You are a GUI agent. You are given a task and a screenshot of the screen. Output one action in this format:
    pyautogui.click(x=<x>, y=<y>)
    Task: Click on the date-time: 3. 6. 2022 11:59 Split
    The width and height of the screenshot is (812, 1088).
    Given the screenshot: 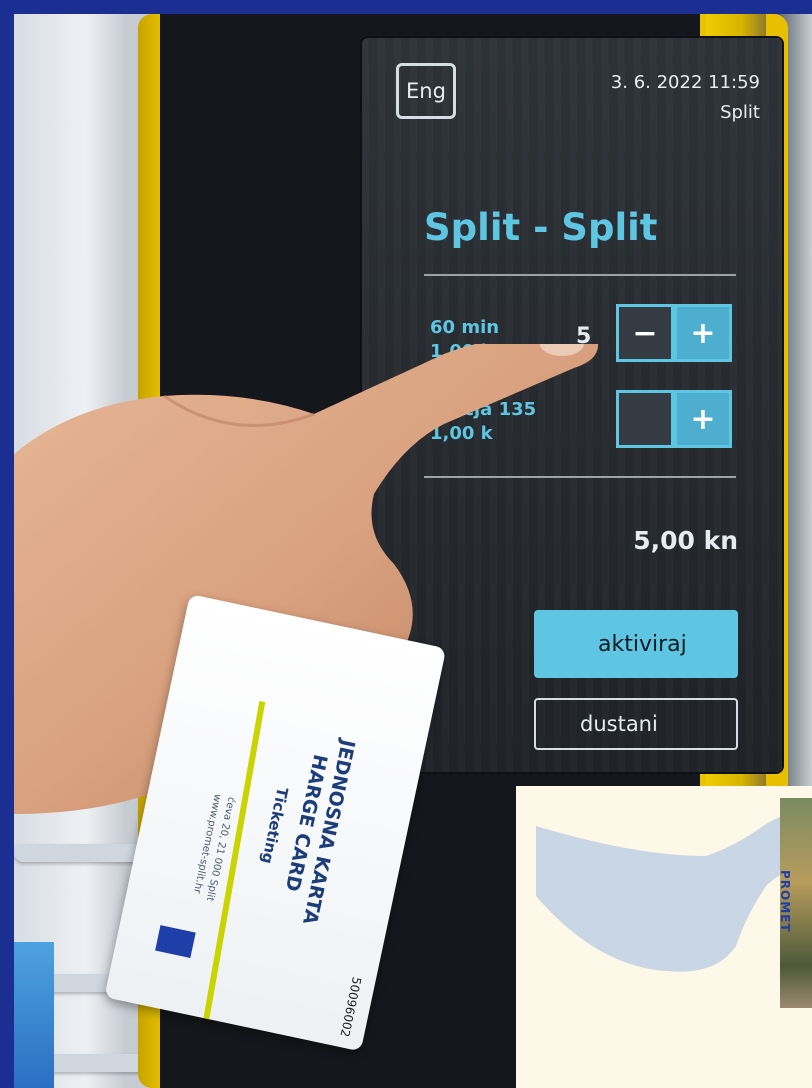 What is the action you would take?
    pyautogui.click(x=685, y=98)
    